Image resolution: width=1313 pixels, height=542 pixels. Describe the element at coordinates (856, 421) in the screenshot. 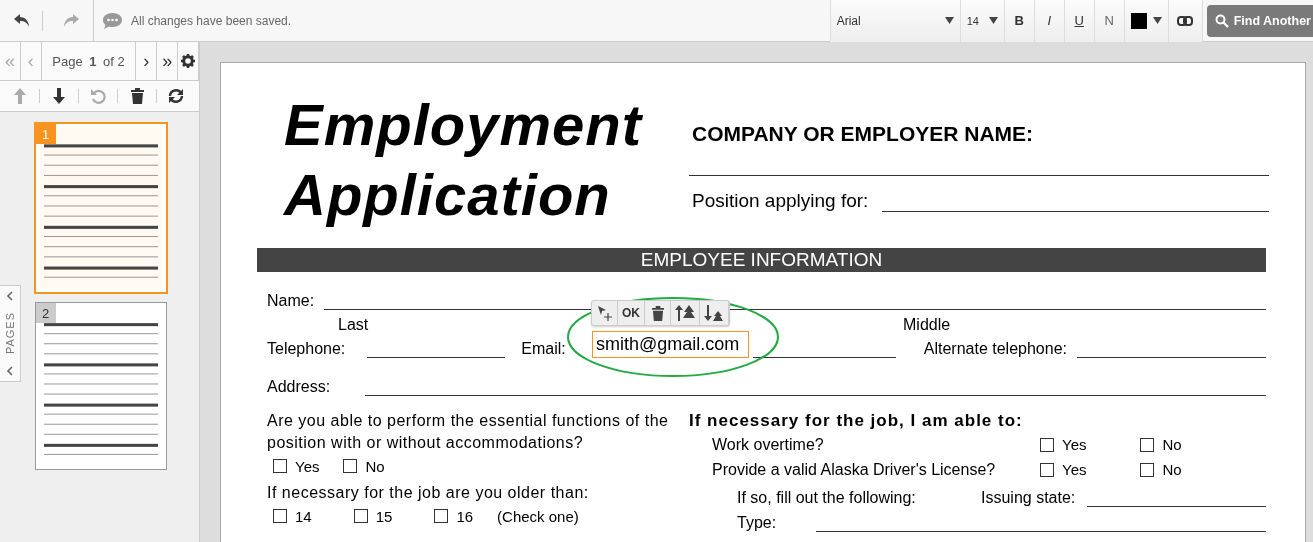

I see `section-heading: If necessary for the job, I am able to:` at that location.